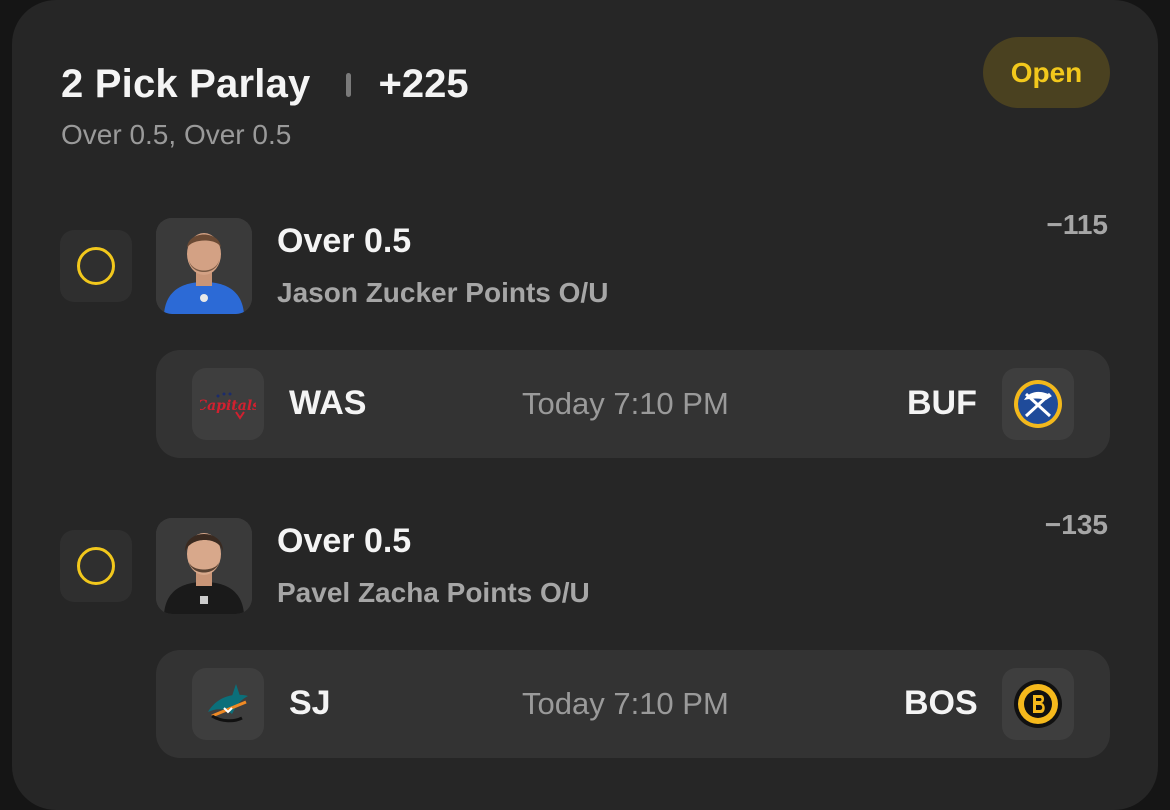  I want to click on away-team: WAS, so click(328, 403).